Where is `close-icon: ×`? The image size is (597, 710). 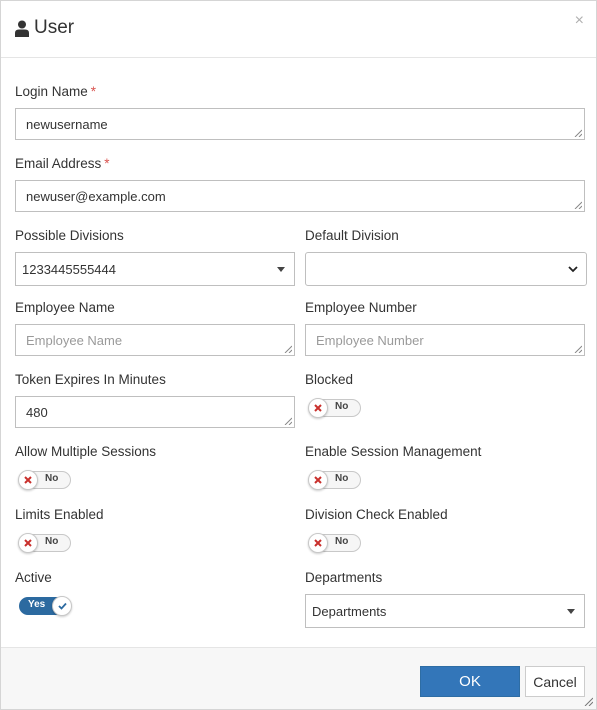 close-icon: × is located at coordinates (579, 21).